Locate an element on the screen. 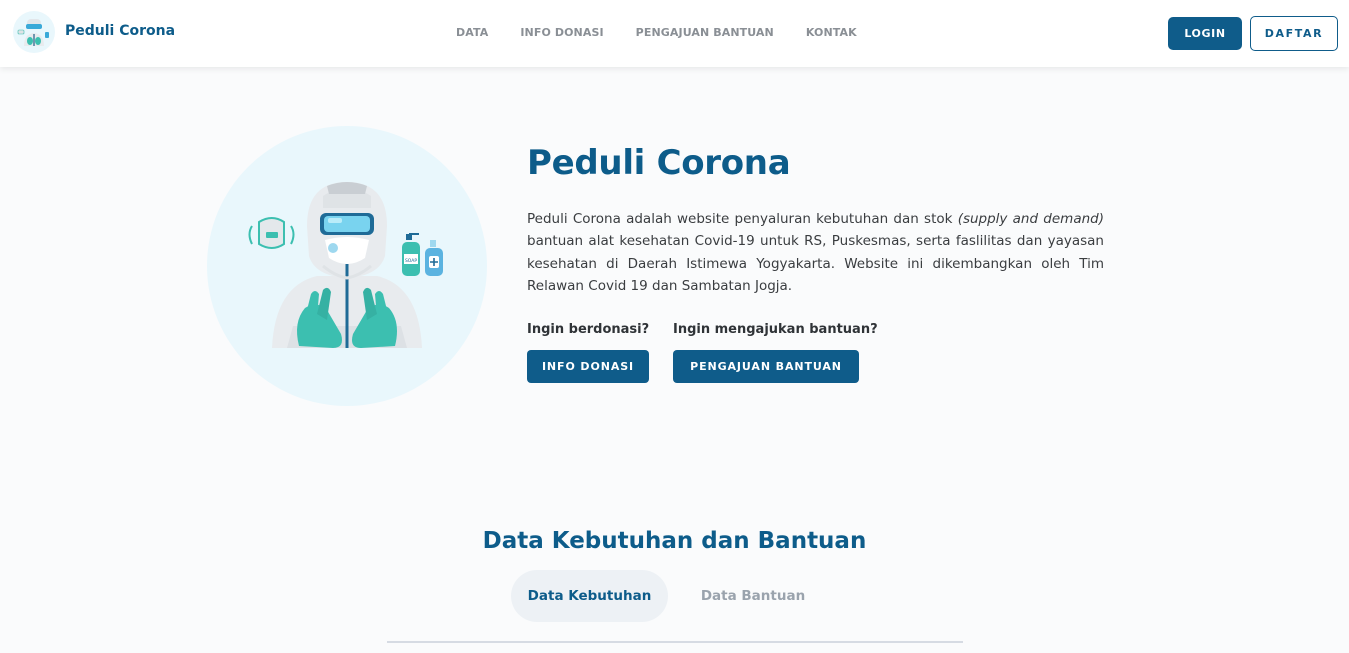  hero-description-italic: (supply and demand) is located at coordinates (1030, 219).